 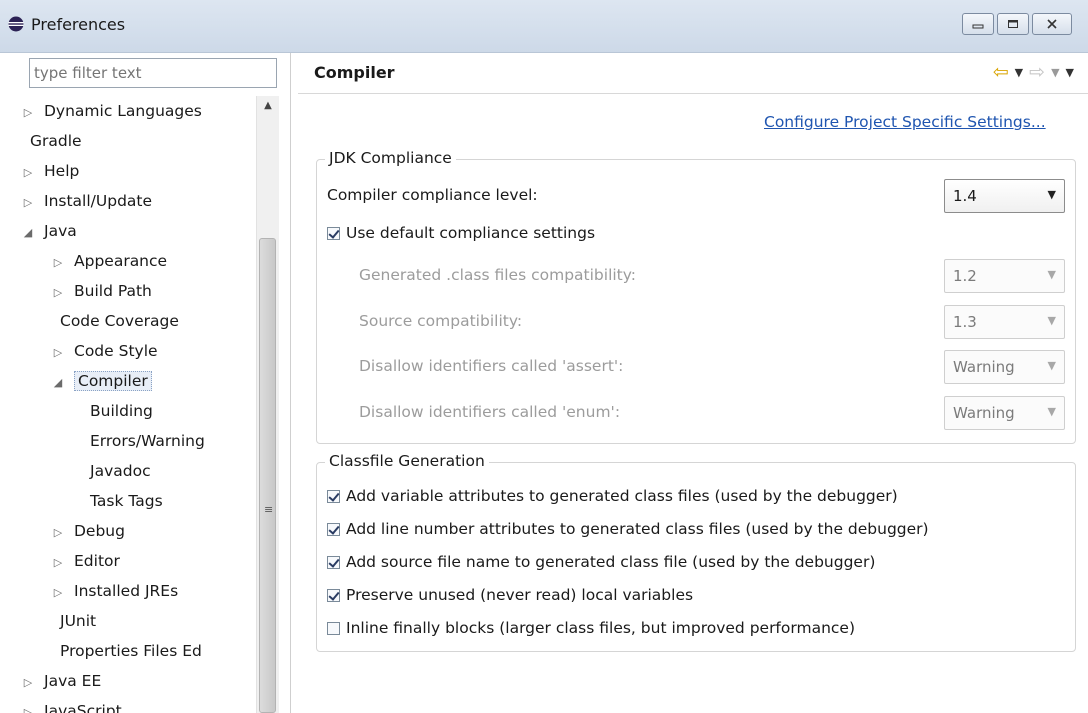 What do you see at coordinates (85, 561) in the screenshot?
I see `tree-item: ▷ Editor` at bounding box center [85, 561].